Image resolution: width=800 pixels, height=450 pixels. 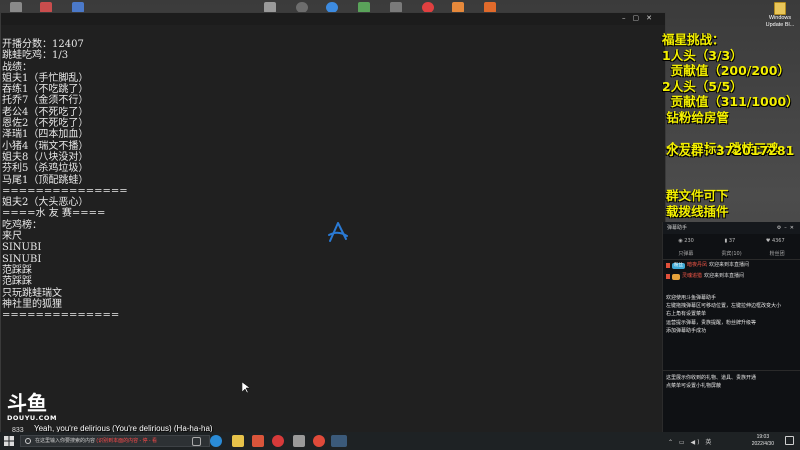 What do you see at coordinates (196, 441) in the screenshot?
I see `taskview-icon` at bounding box center [196, 441].